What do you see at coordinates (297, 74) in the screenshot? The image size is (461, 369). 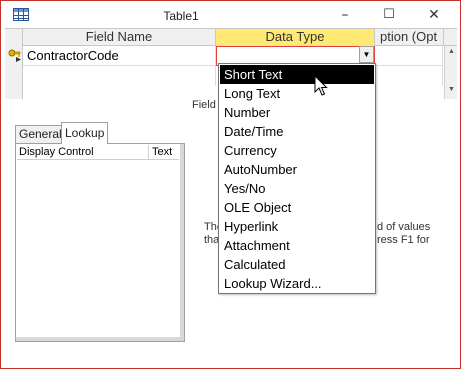 I see `option-short-text: Short Text` at bounding box center [297, 74].